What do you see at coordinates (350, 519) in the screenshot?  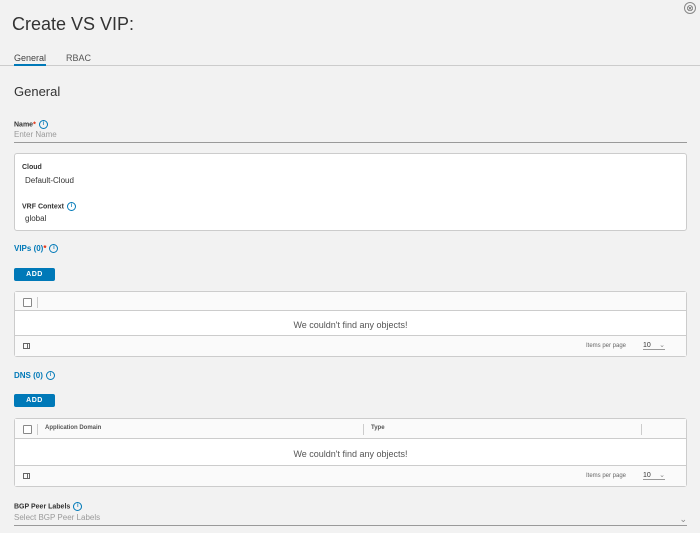 I see `bgp-peer-labels-select: Select BGP Peer Labels ⌄` at bounding box center [350, 519].